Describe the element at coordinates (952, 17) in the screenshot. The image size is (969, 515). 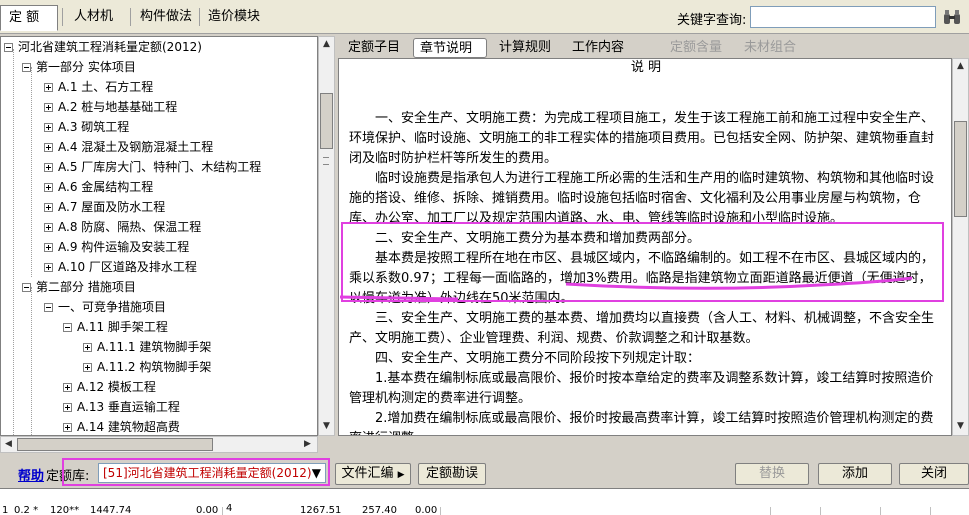
I see `binoculars-icon` at that location.